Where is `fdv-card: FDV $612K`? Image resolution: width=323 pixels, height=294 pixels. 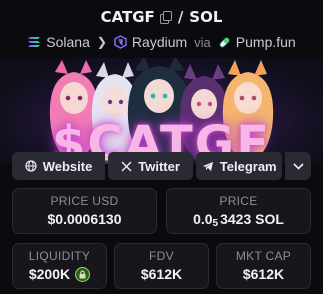 fdv-card: FDV $612K is located at coordinates (161, 266).